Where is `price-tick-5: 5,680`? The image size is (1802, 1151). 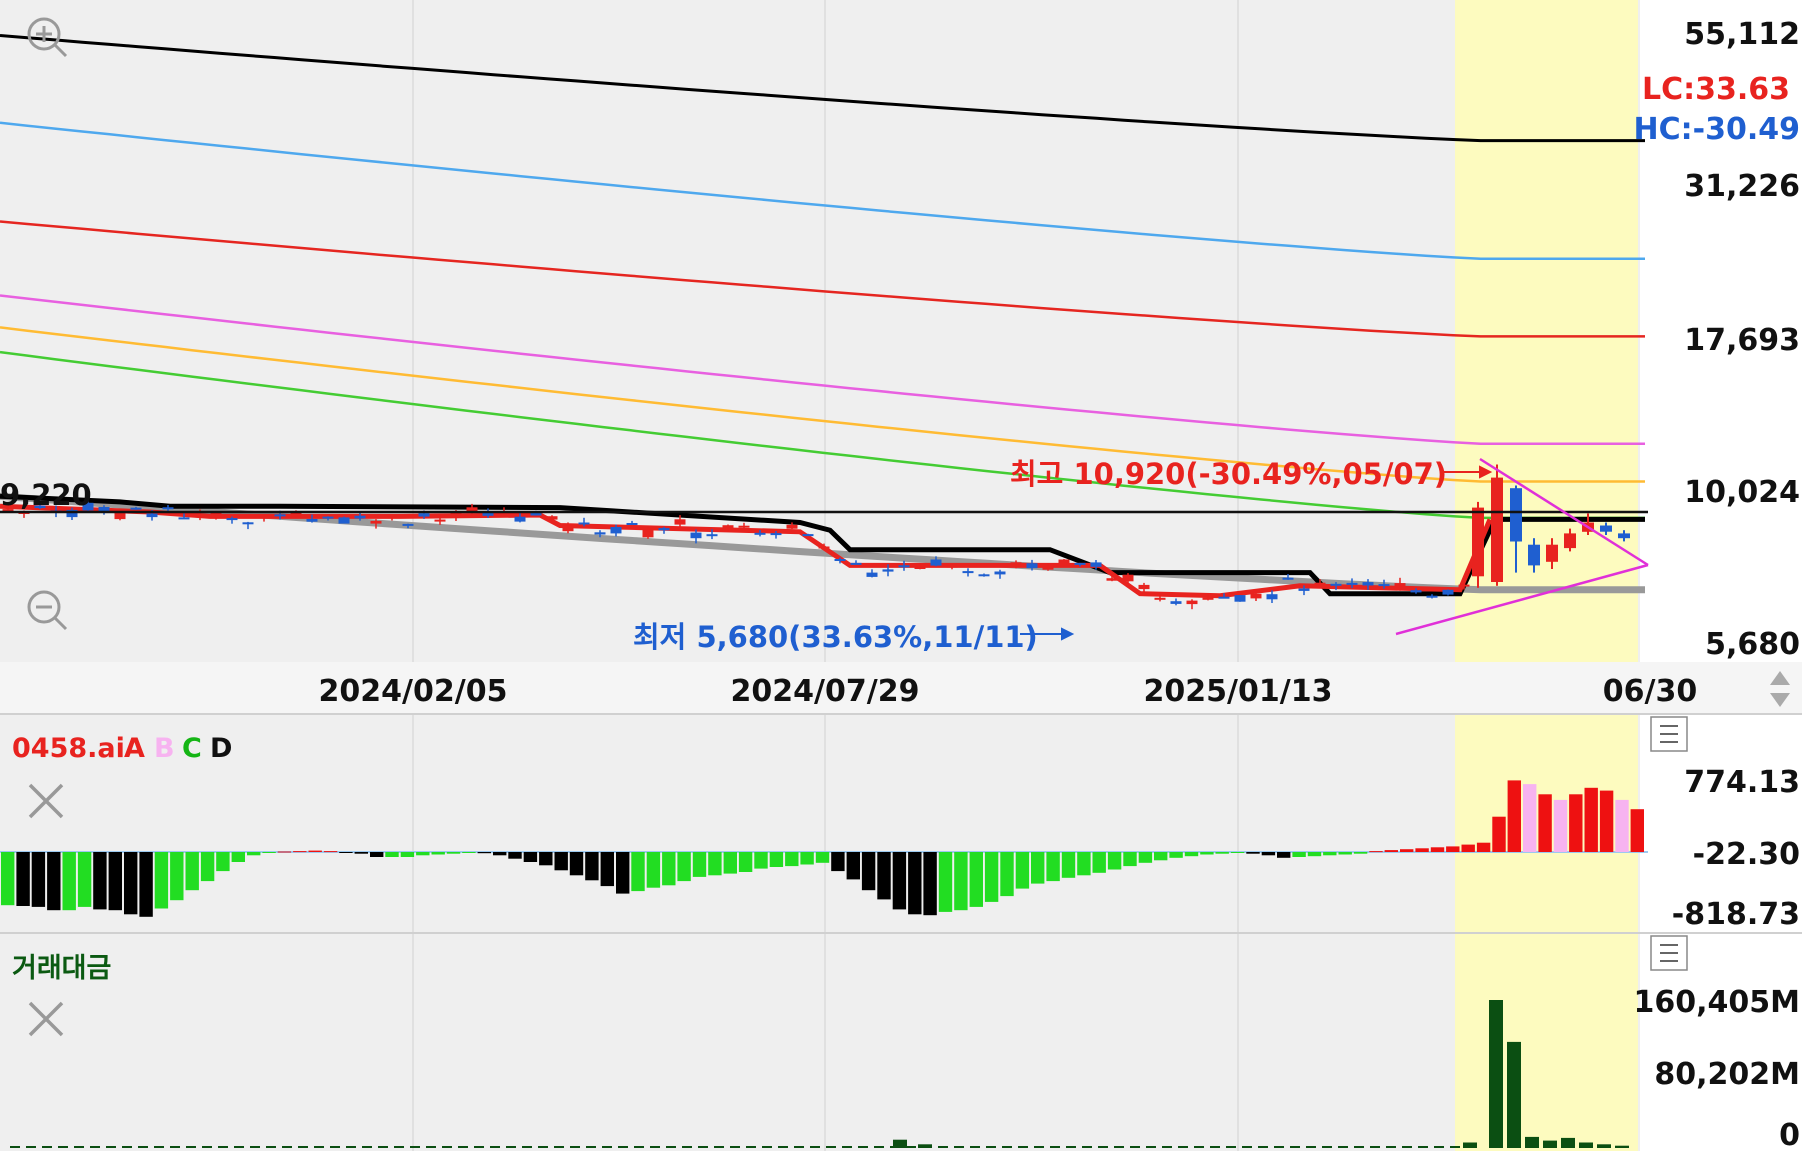 price-tick-5: 5,680 is located at coordinates (1752, 644).